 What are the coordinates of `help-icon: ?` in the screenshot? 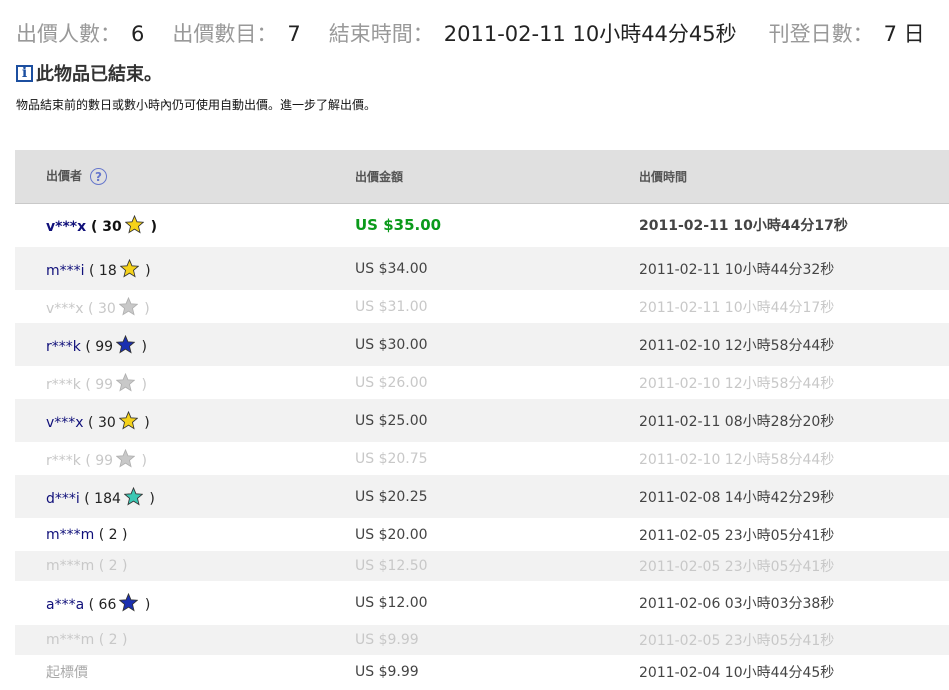 It's located at (99, 177).